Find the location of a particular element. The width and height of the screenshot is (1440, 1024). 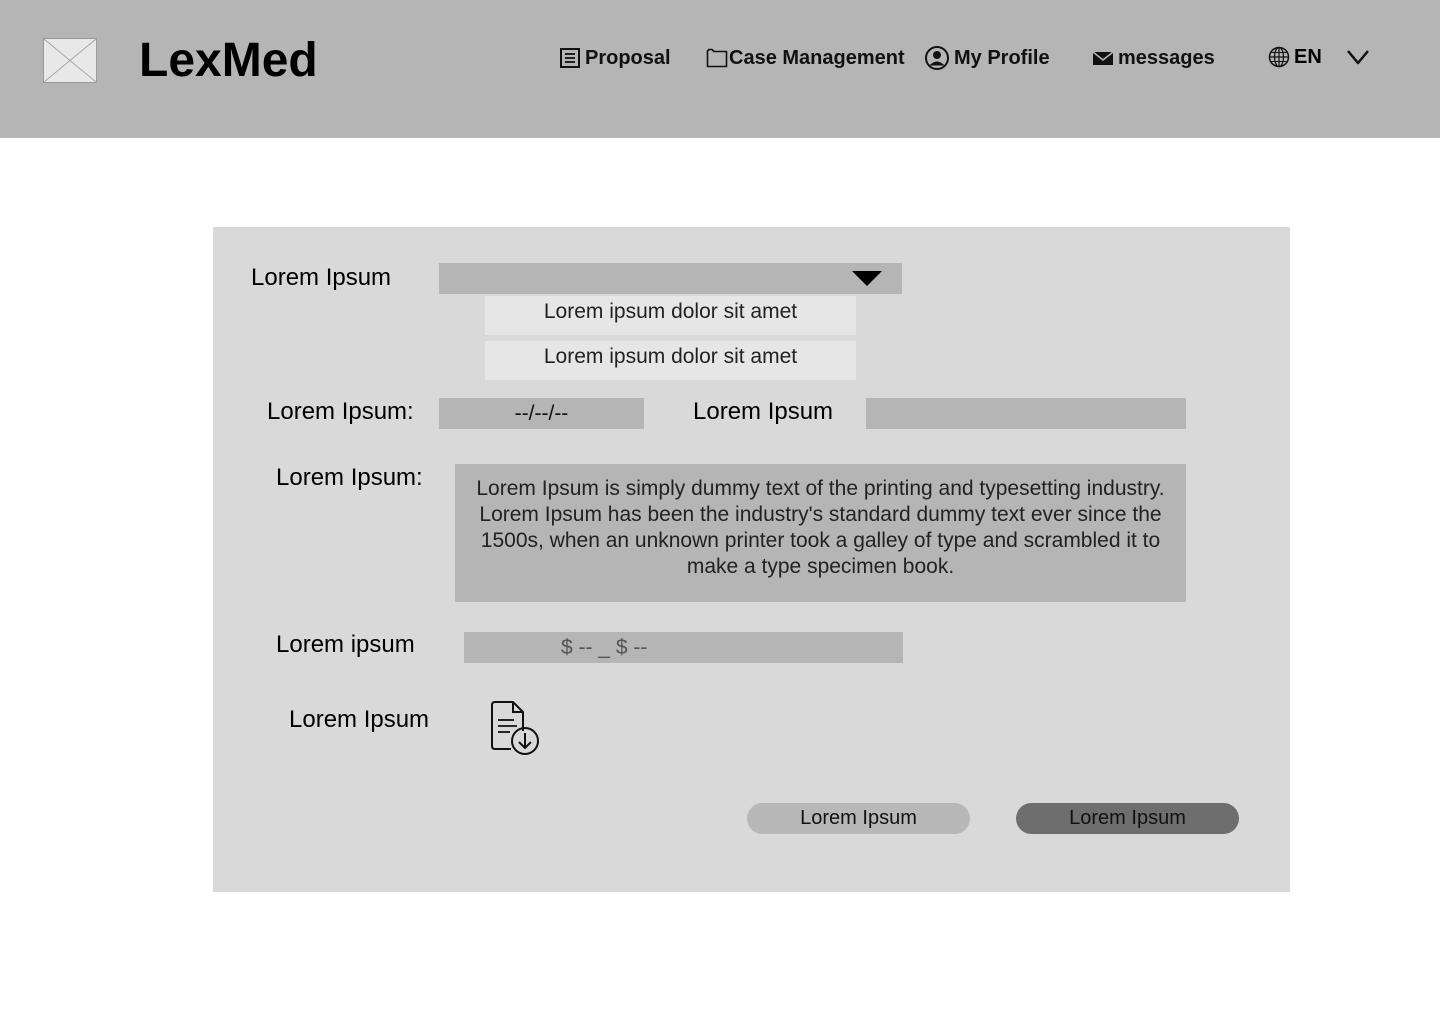

price-label: Lorem ipsum is located at coordinates (345, 644).